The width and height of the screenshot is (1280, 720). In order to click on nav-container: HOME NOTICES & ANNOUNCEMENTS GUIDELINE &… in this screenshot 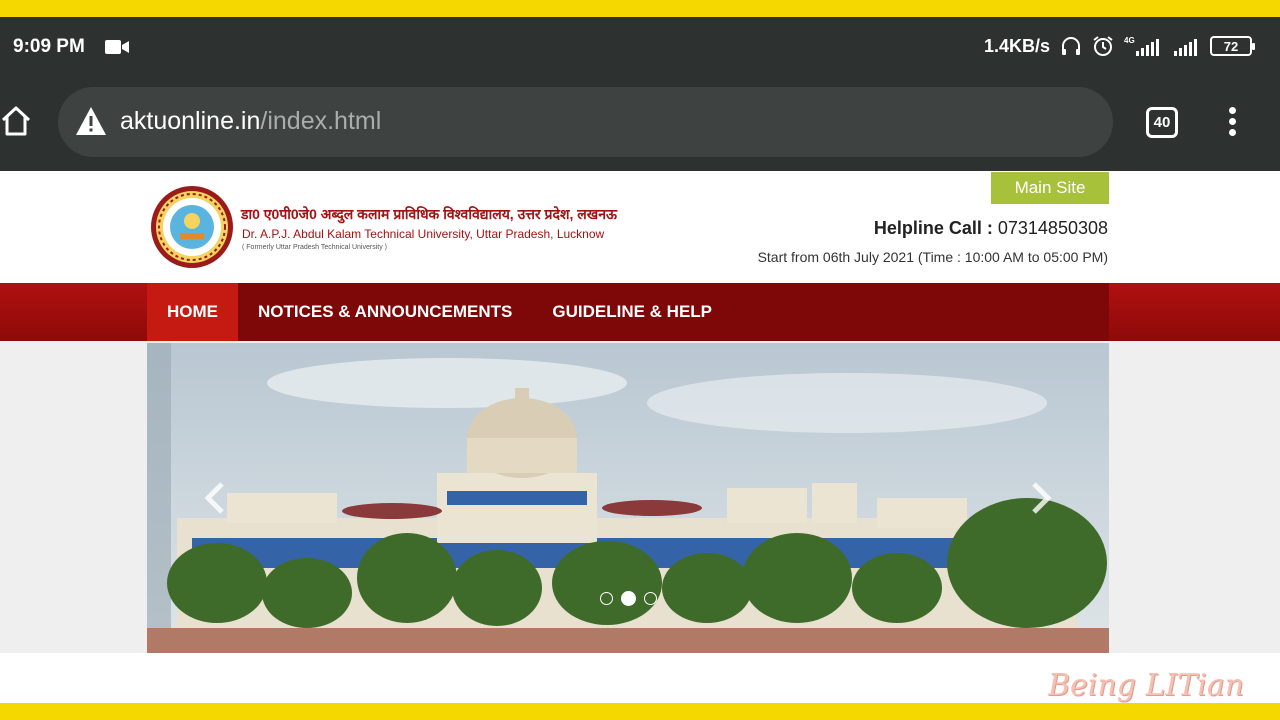, I will do `click(628, 312)`.